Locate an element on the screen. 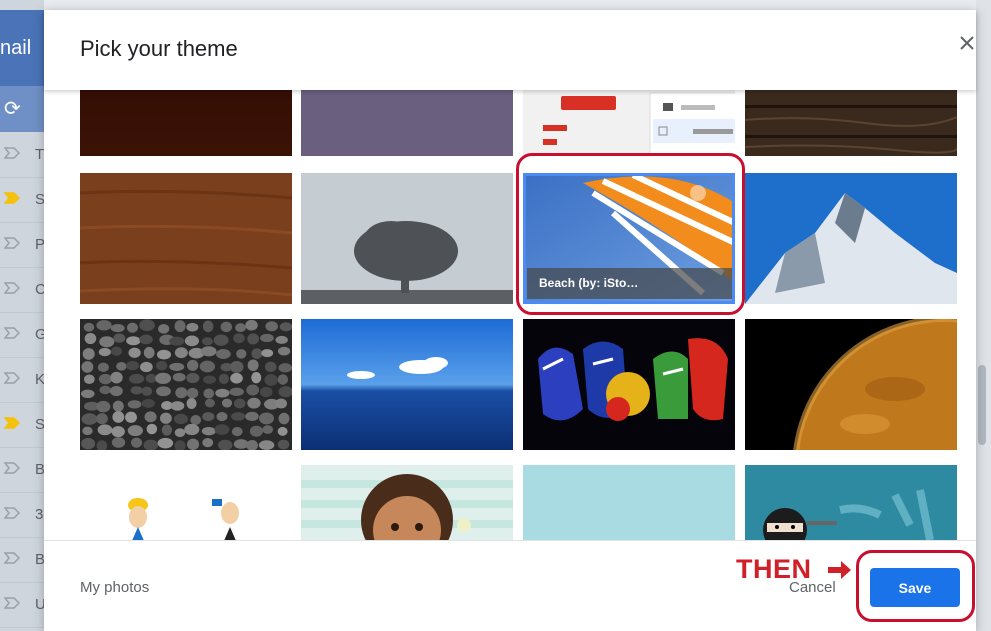  theme-tile-graffiti is located at coordinates (629, 384).